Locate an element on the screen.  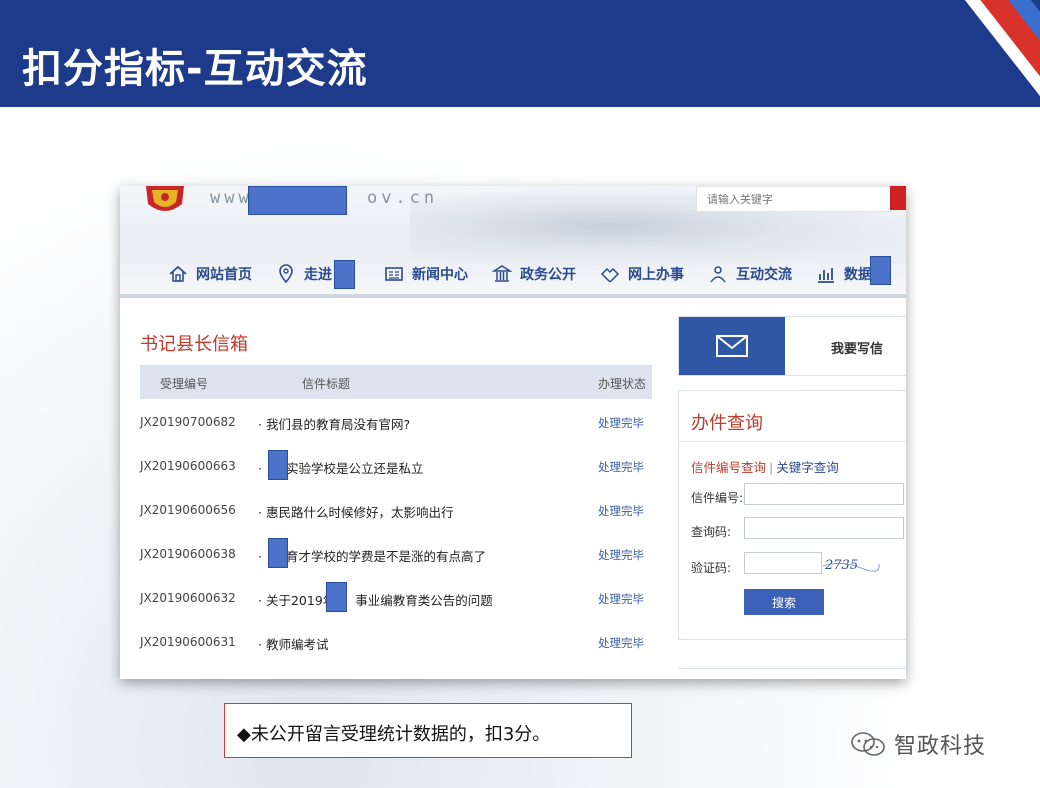
envelope-icon is located at coordinates (732, 346).